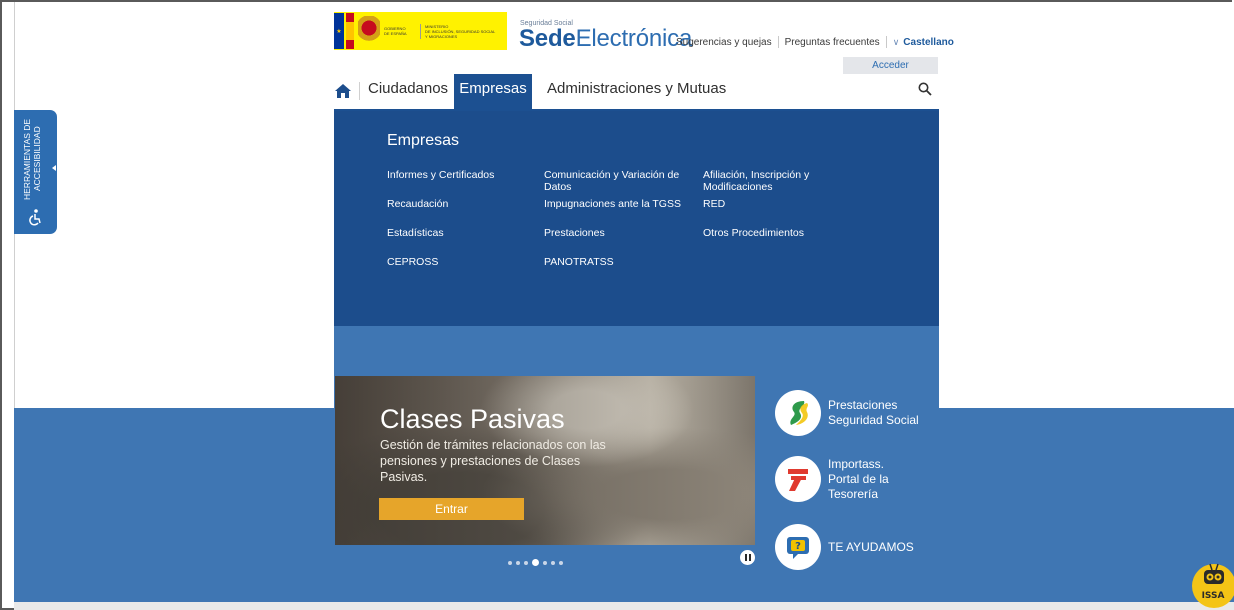  What do you see at coordinates (624, 606) in the screenshot?
I see `footer-strip` at bounding box center [624, 606].